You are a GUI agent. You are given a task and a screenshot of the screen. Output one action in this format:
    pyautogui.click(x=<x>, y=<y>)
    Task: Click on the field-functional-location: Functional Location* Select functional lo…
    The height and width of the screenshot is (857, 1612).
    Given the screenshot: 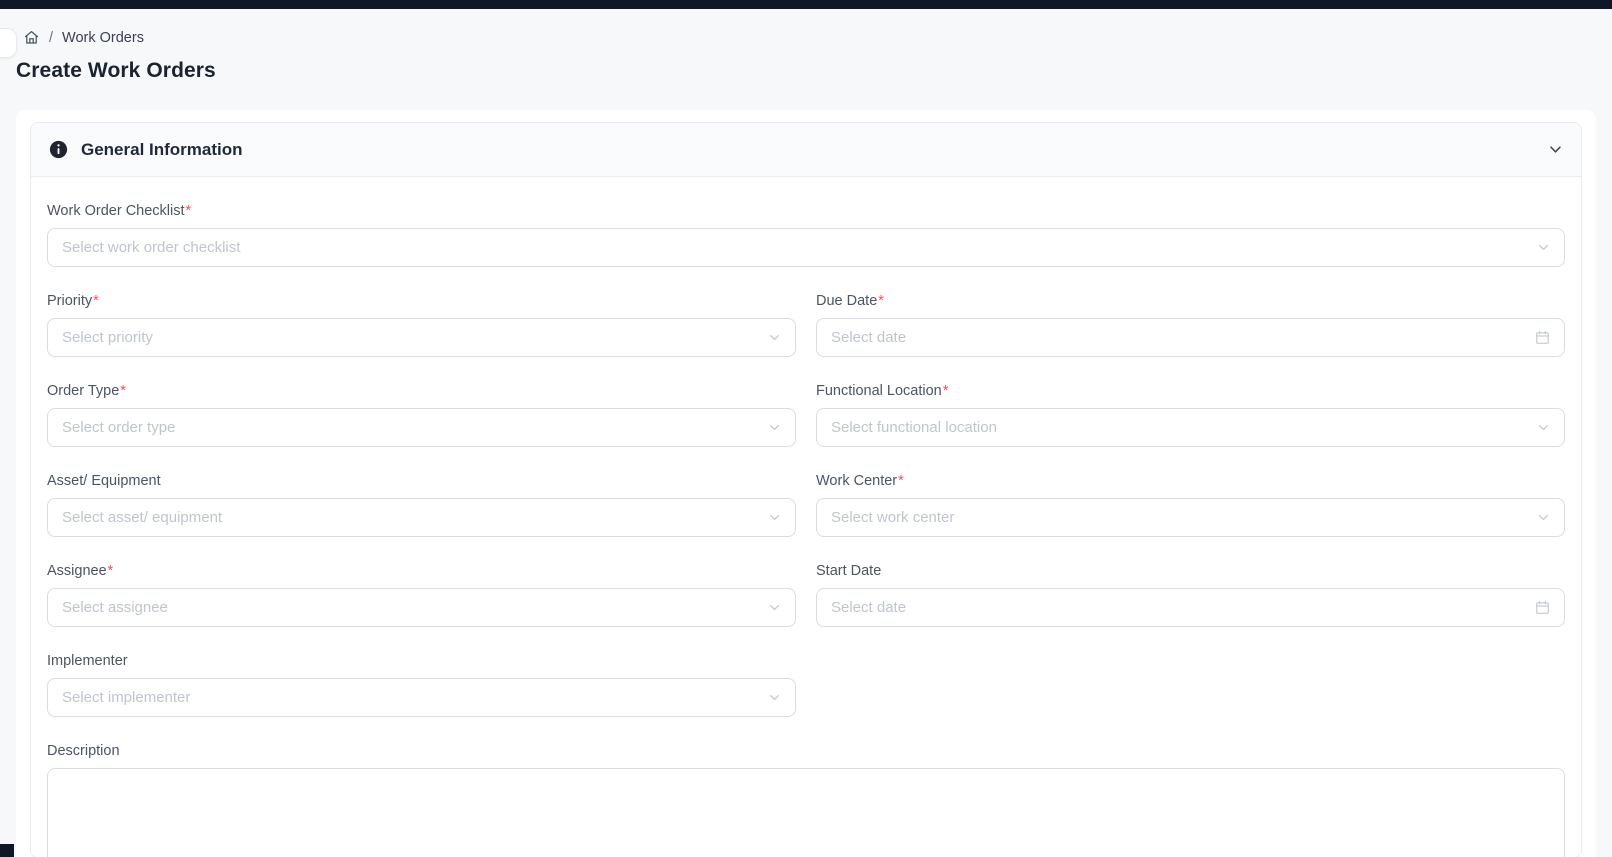 What is the action you would take?
    pyautogui.click(x=1190, y=414)
    